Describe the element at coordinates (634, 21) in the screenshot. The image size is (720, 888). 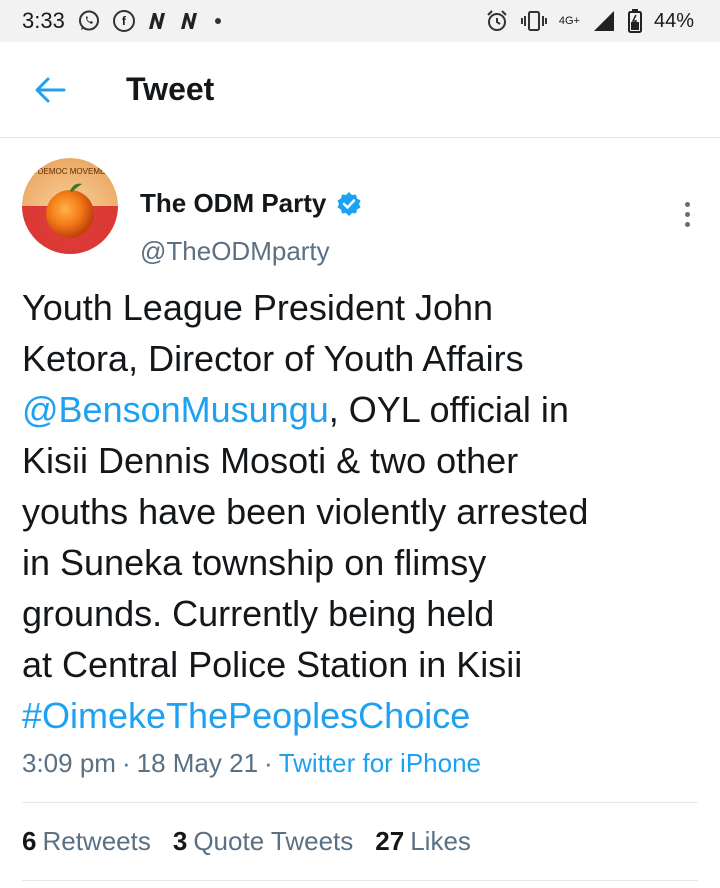
I see `battery-icon` at that location.